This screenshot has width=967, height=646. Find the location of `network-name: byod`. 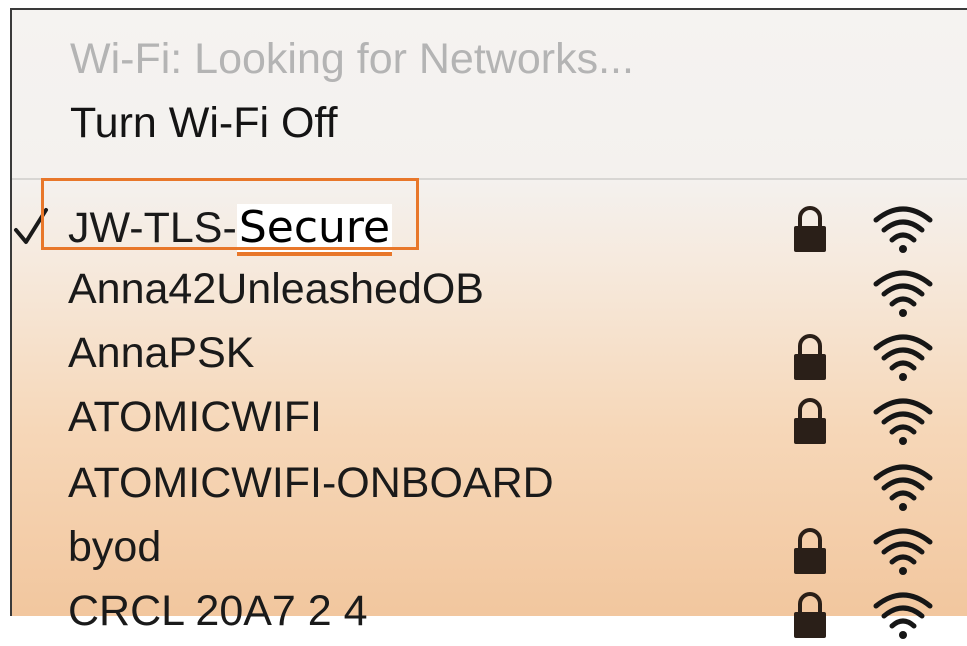

network-name: byod is located at coordinates (115, 547).